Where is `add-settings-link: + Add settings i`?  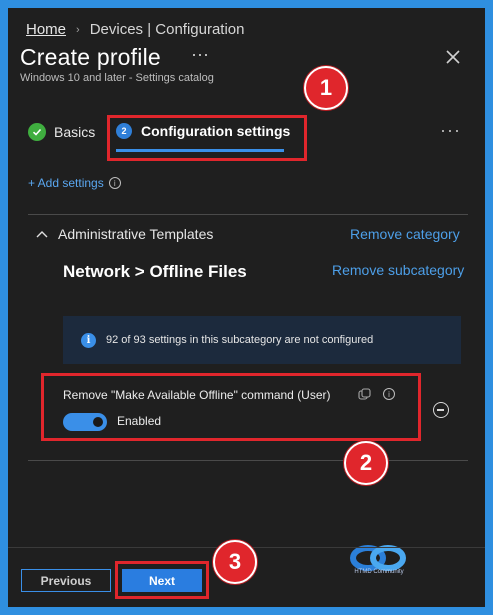
add-settings-link: + Add settings i is located at coordinates (74, 183).